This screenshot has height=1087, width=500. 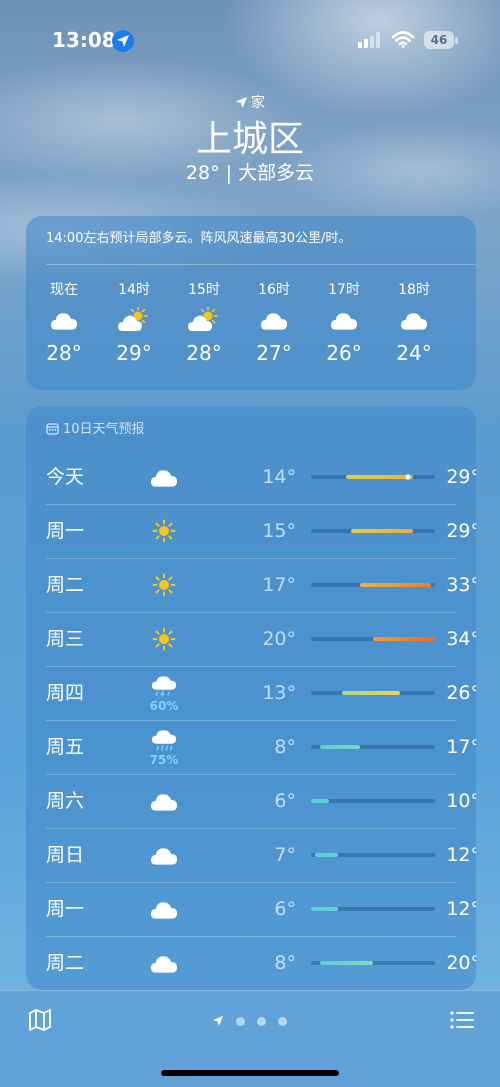 What do you see at coordinates (261, 909) in the screenshot?
I see `day-row: 周一 6° 12°` at bounding box center [261, 909].